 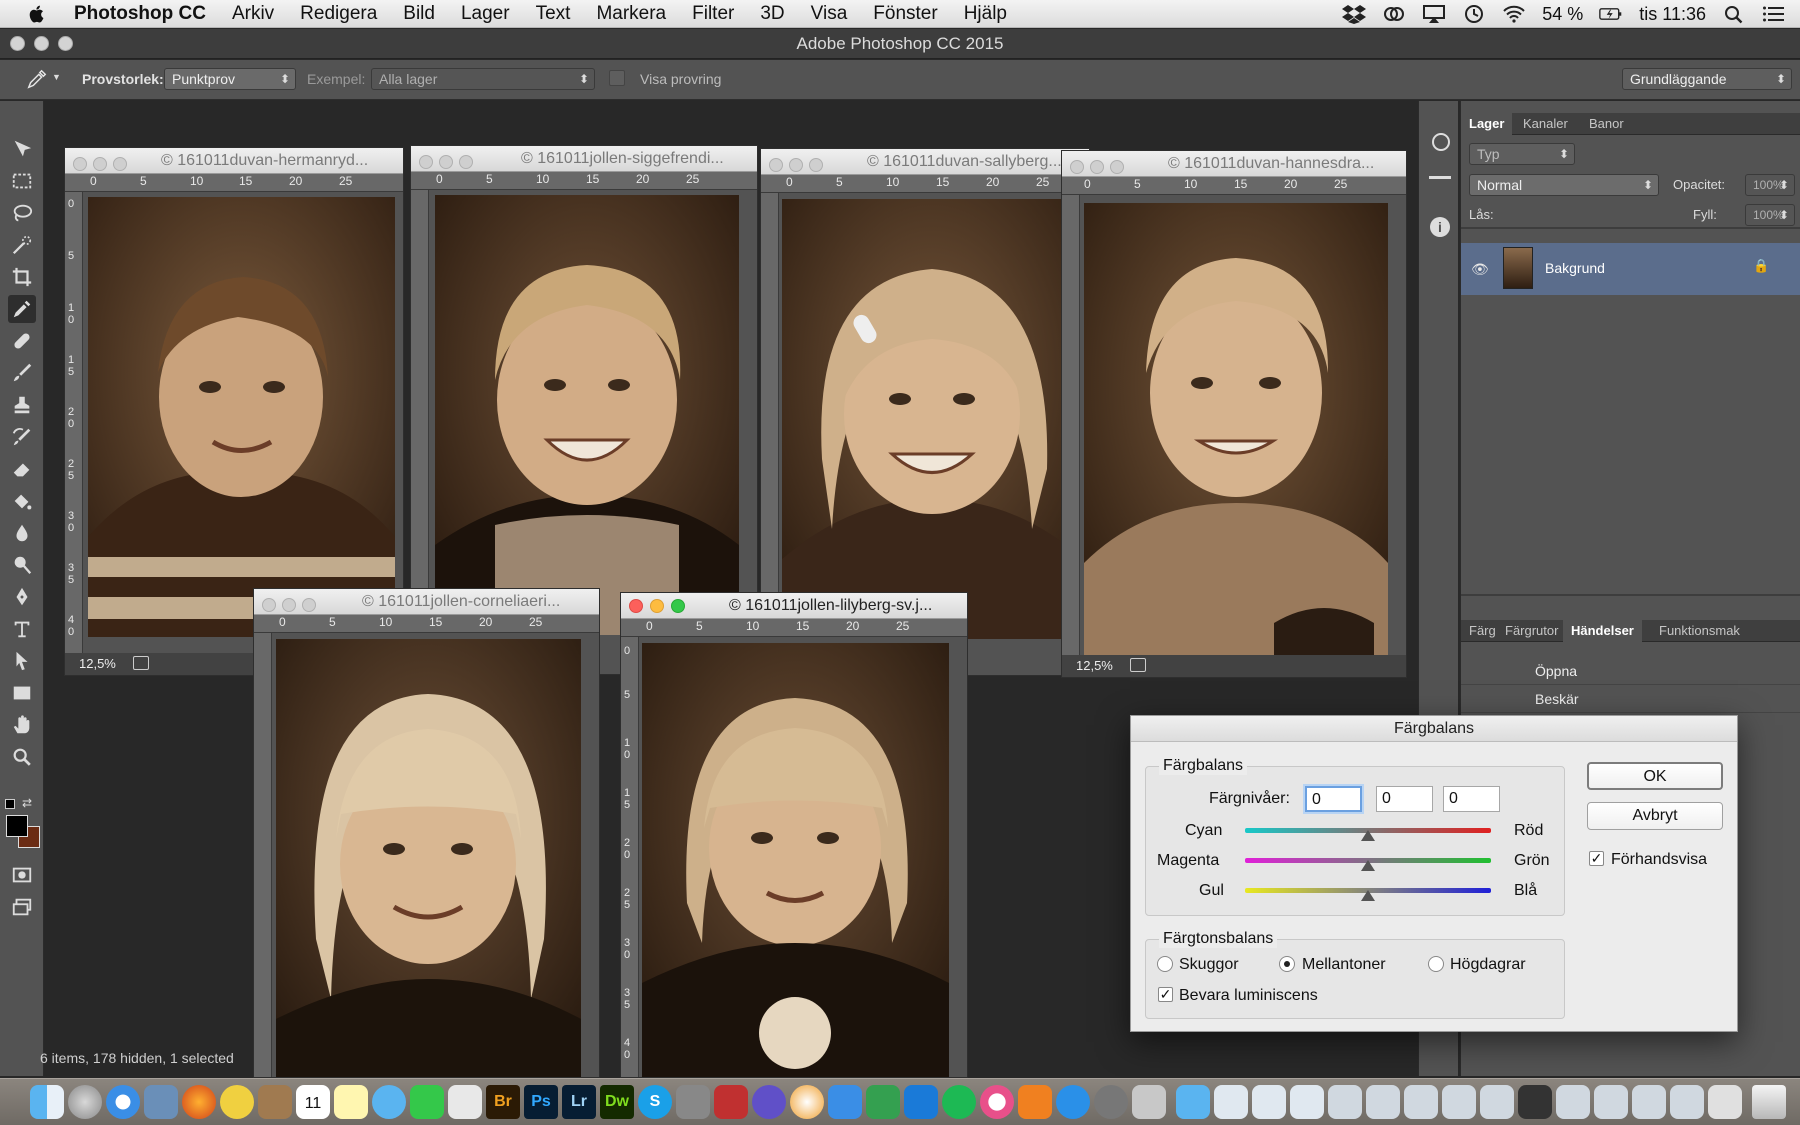 I want to click on marquee-tool, so click(x=22, y=181).